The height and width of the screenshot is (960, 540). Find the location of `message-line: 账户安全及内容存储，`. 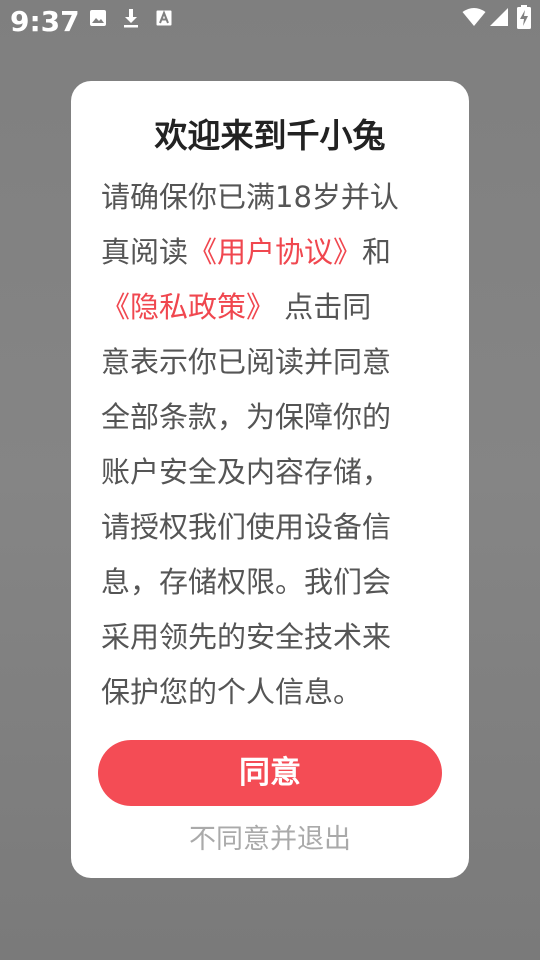

message-line: 账户安全及内容存储， is located at coordinates (246, 472).